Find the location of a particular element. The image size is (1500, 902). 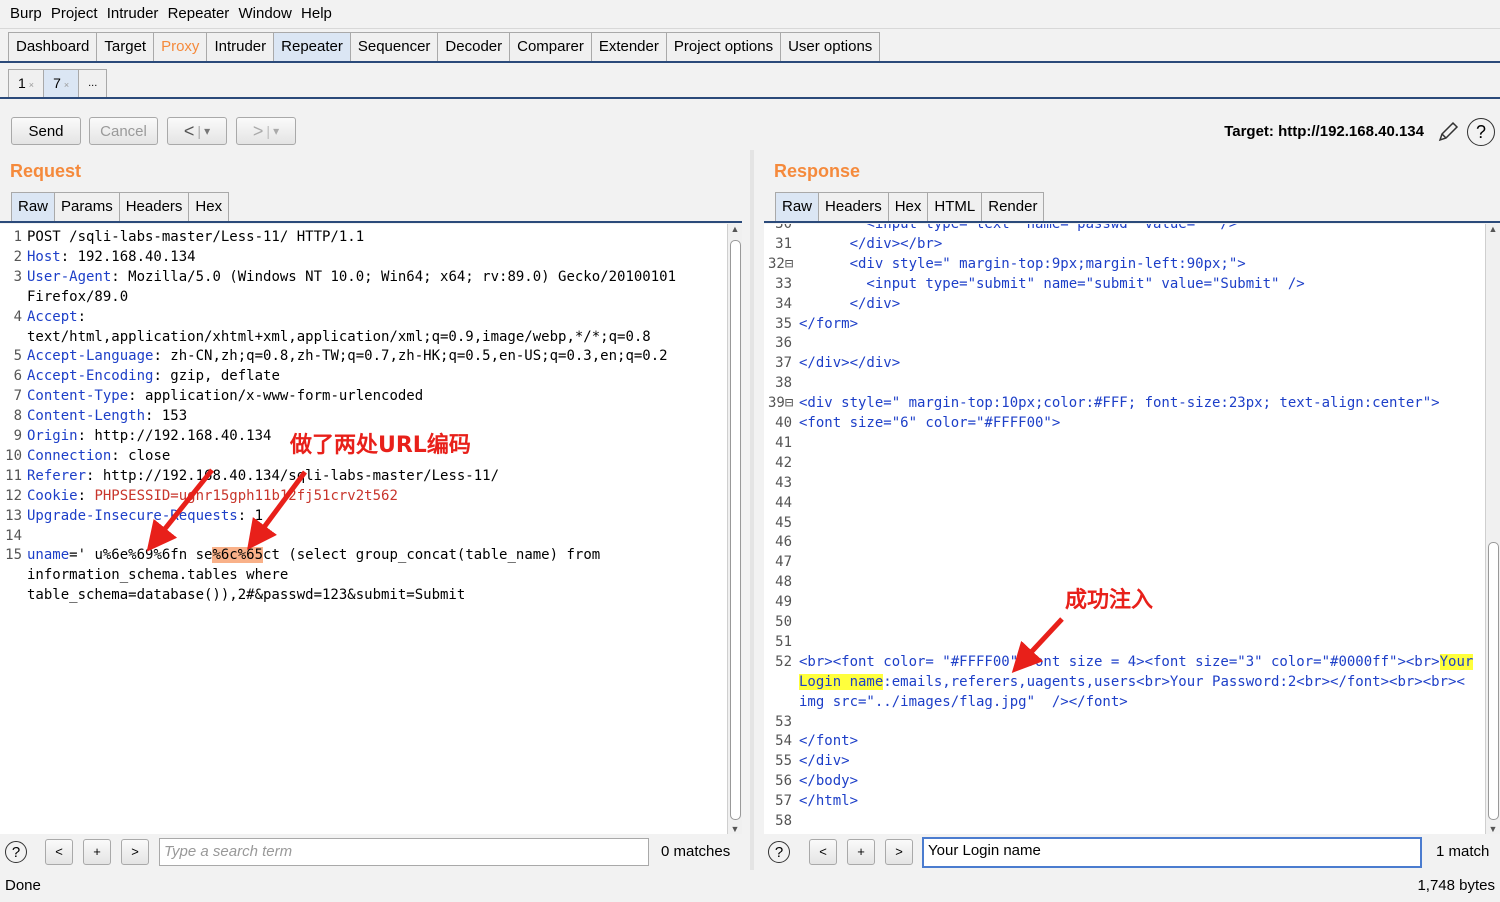

line-number: 34 is located at coordinates (783, 303).